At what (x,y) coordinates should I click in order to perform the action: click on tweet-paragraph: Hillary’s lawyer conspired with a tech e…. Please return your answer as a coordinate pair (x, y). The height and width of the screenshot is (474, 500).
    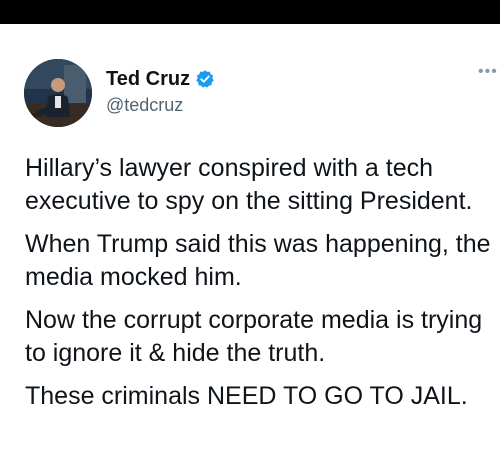
    Looking at the image, I should click on (249, 184).